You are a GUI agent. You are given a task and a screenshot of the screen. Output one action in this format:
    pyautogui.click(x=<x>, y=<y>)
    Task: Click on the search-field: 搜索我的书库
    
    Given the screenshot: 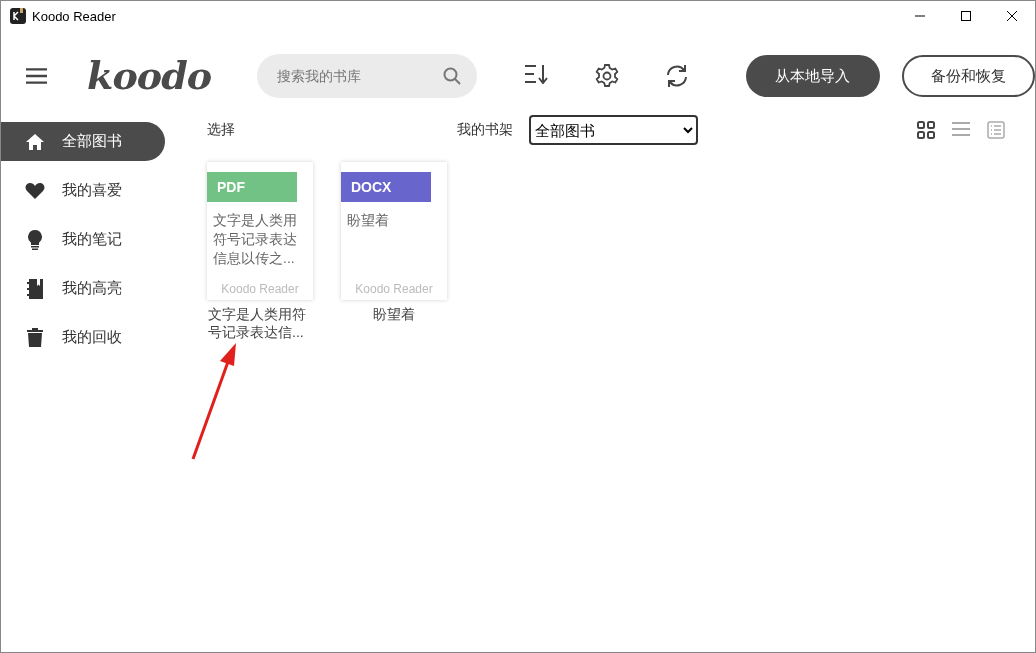 What is the action you would take?
    pyautogui.click(x=367, y=76)
    